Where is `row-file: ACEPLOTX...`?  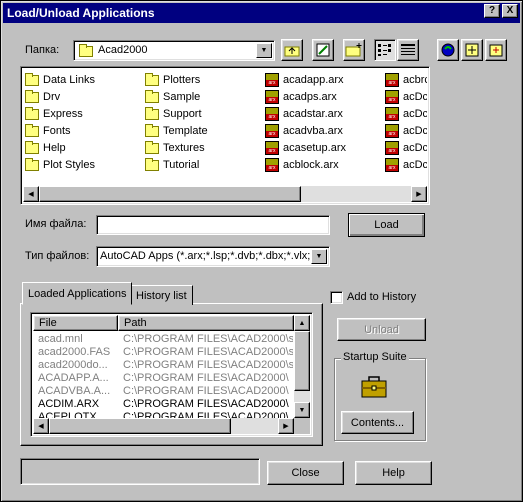 row-file: ACEPLOTX... is located at coordinates (72, 414).